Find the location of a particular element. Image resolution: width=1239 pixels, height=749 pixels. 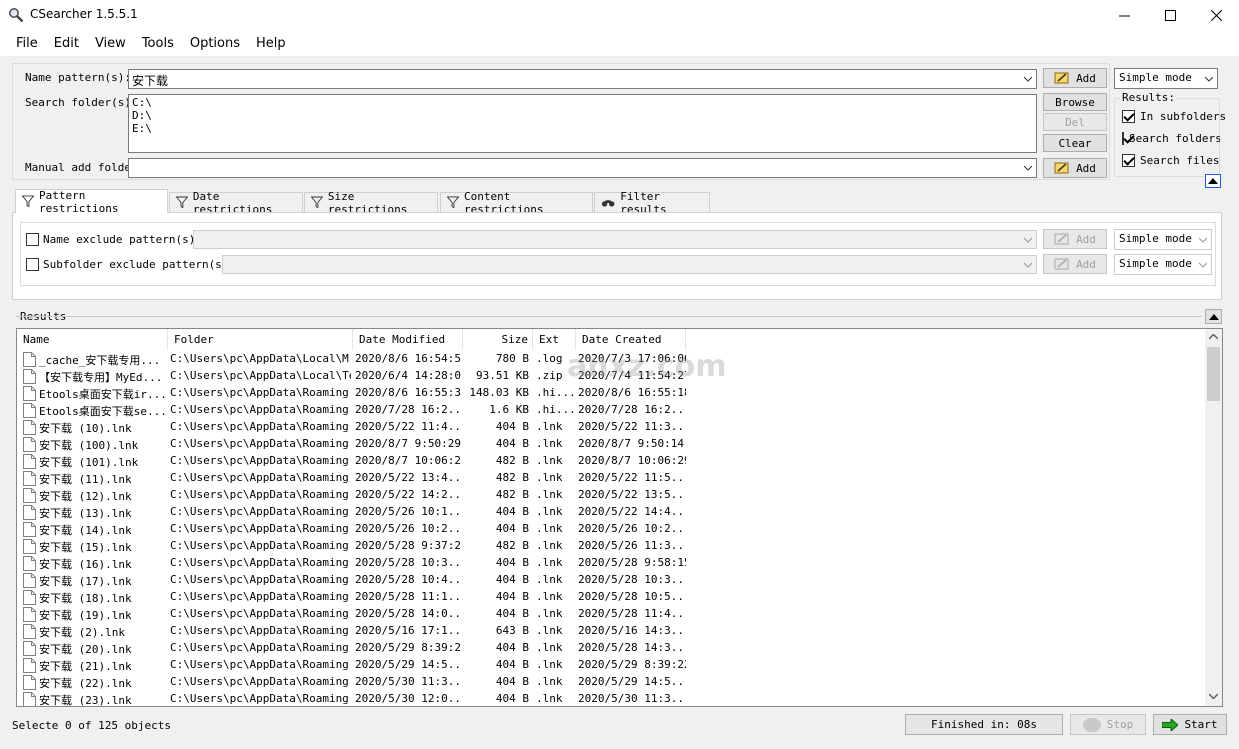

column-header-ext: Ext is located at coordinates (554, 339).